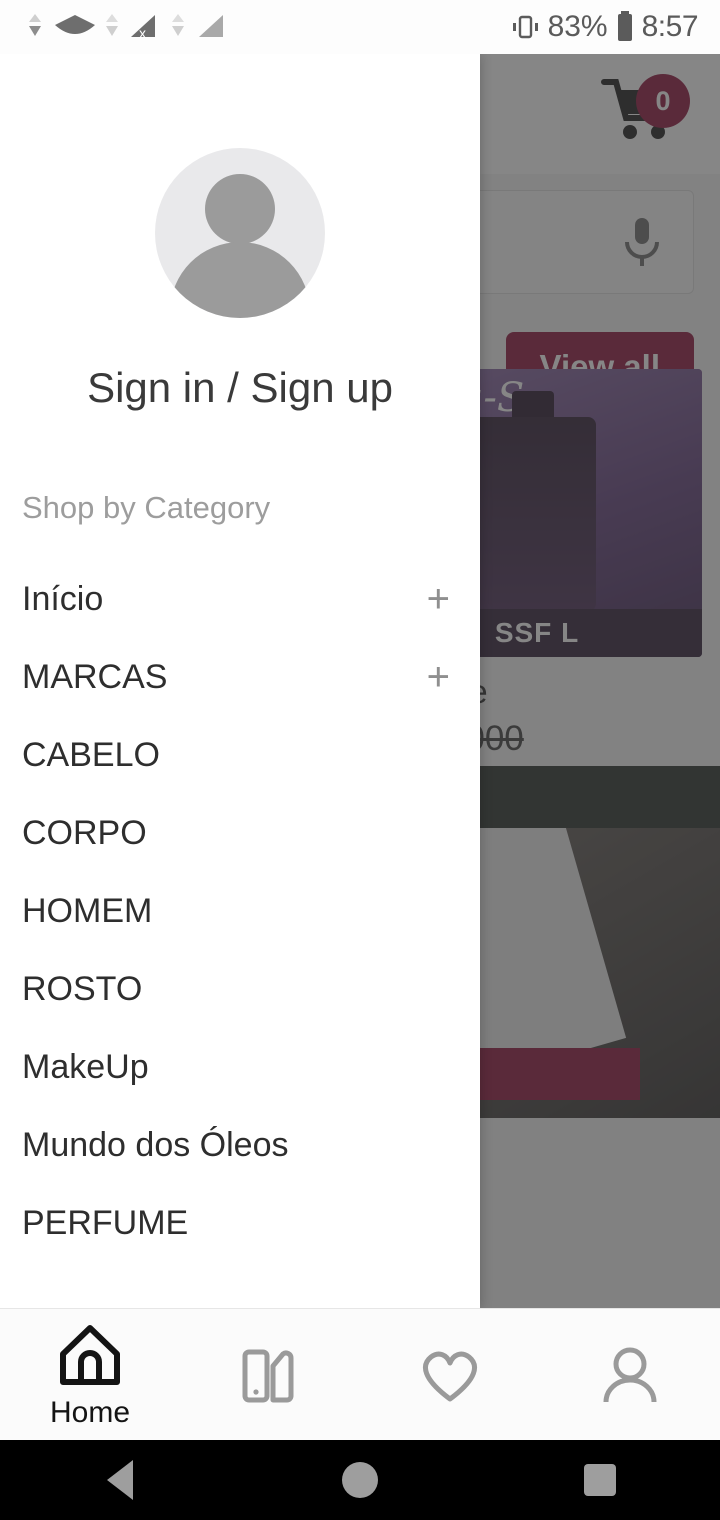  What do you see at coordinates (240, 677) in the screenshot?
I see `sidebar-item-marcas: MARCAS +` at bounding box center [240, 677].